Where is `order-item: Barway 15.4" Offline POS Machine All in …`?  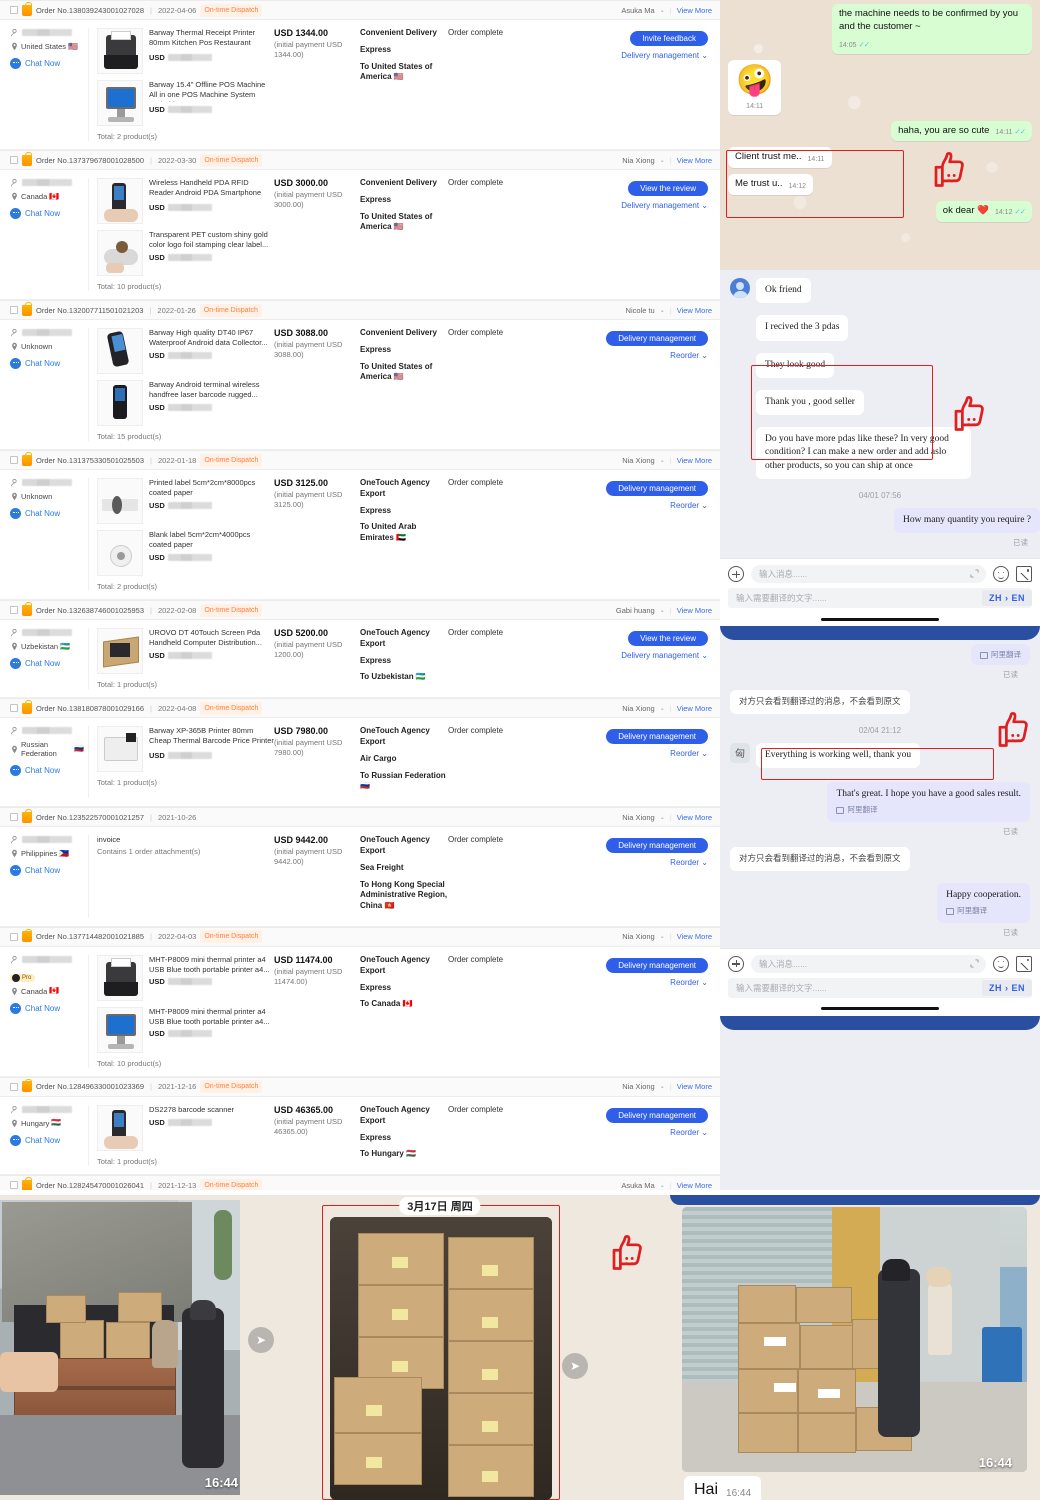
order-item: Barway 15.4" Offline POS Machine All in … is located at coordinates (185, 103).